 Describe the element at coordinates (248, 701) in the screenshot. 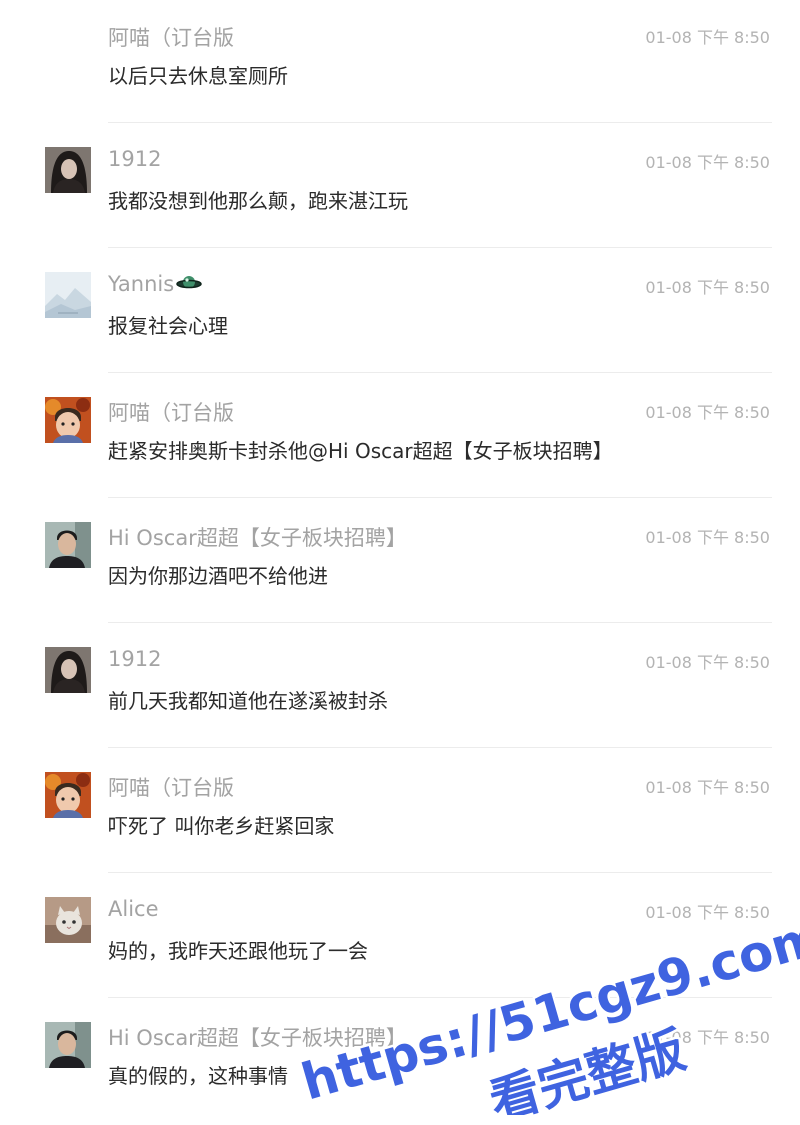

I see `comment-text: 前几天我都知道他在遂溪被封杀` at that location.